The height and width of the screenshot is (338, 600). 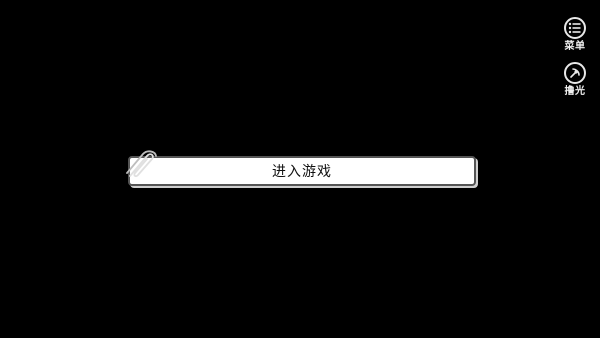 I want to click on choice-option: 进入游戏, so click(x=301, y=167).